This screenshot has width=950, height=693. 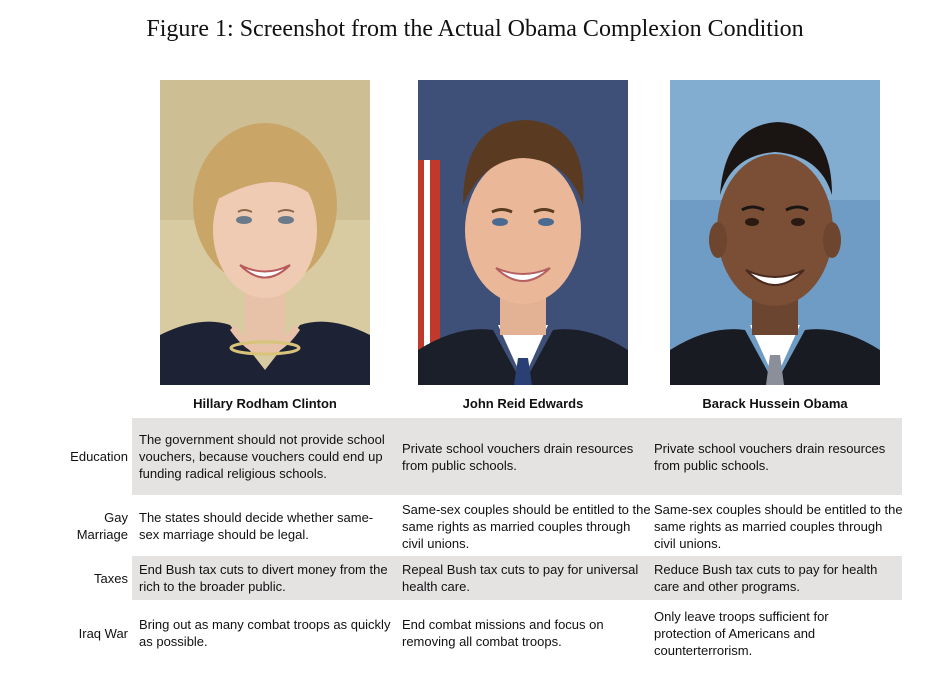 I want to click on candidate-name-clinton: Hillary Rodham Clinton, so click(x=265, y=403).